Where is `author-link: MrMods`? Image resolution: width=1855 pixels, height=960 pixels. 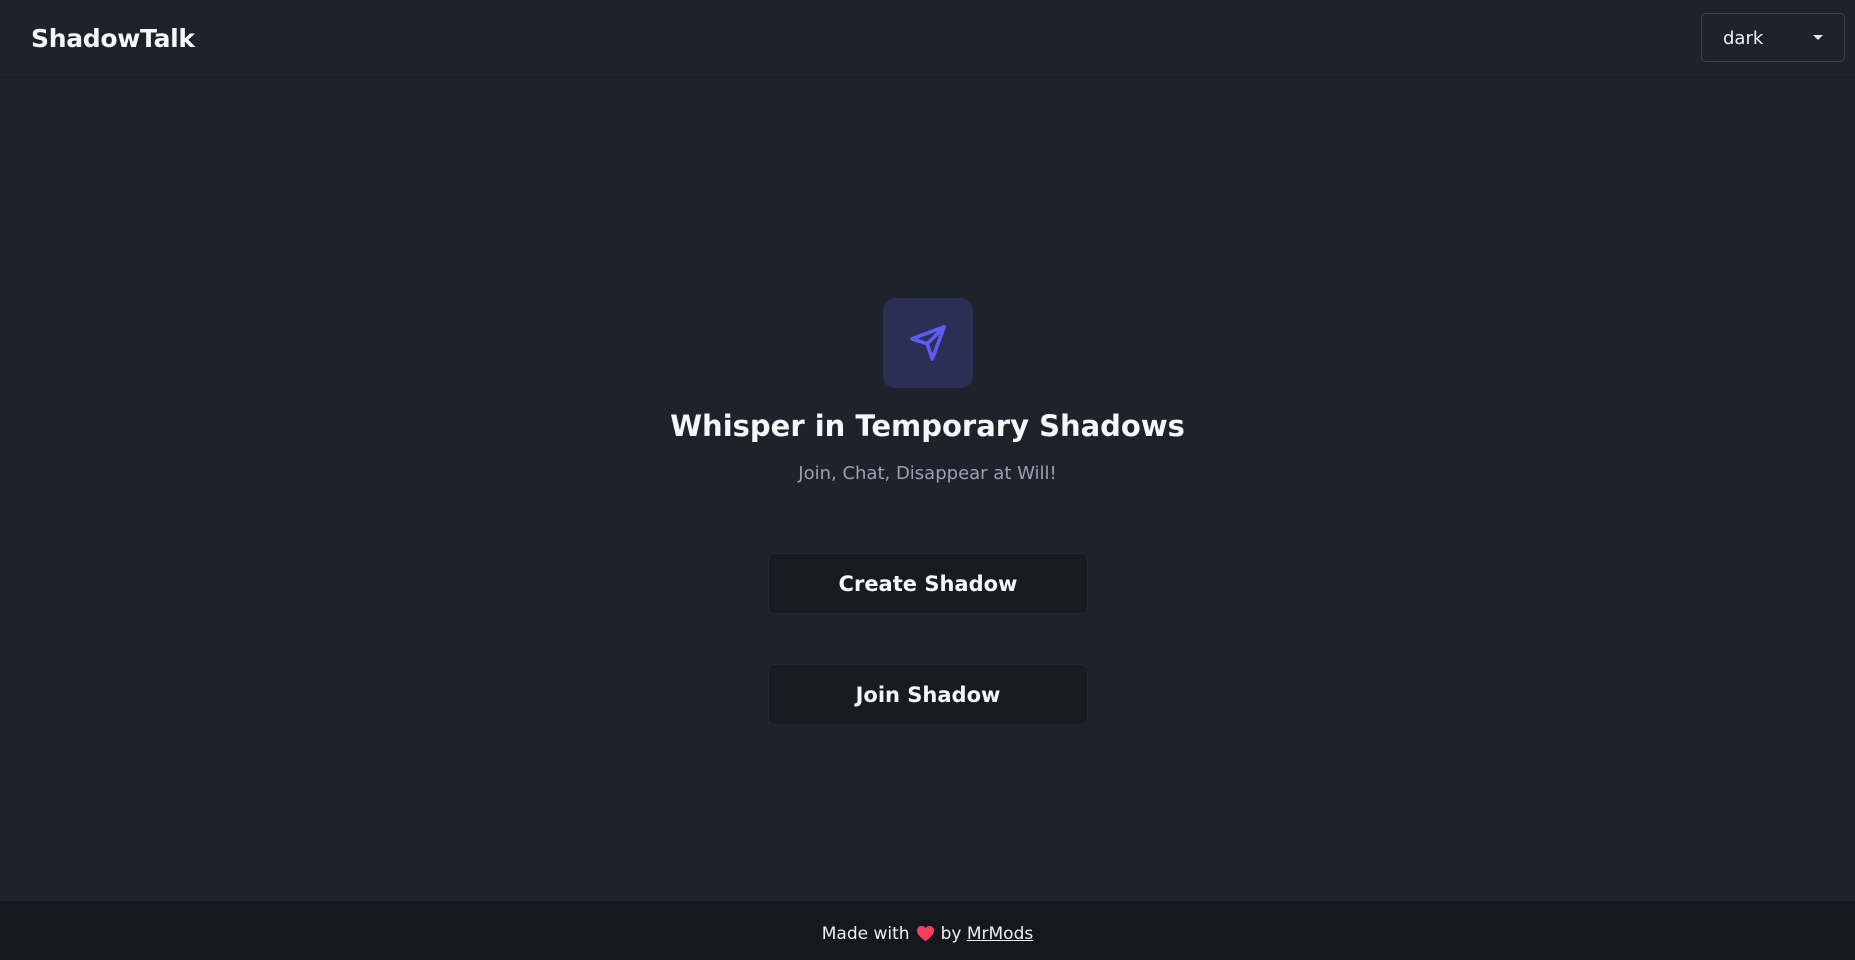 author-link: MrMods is located at coordinates (1000, 934).